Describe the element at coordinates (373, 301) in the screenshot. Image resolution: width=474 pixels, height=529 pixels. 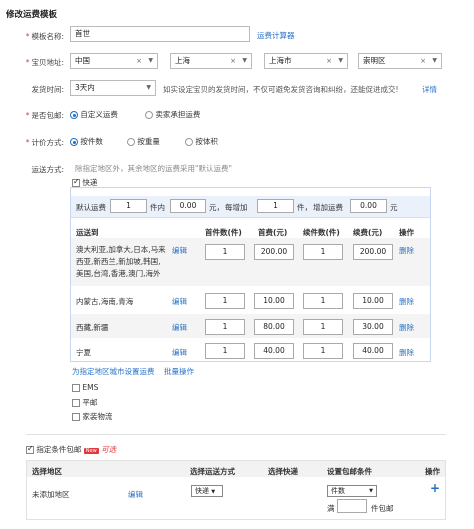
I see `row-add-fee-input: 10.00` at that location.